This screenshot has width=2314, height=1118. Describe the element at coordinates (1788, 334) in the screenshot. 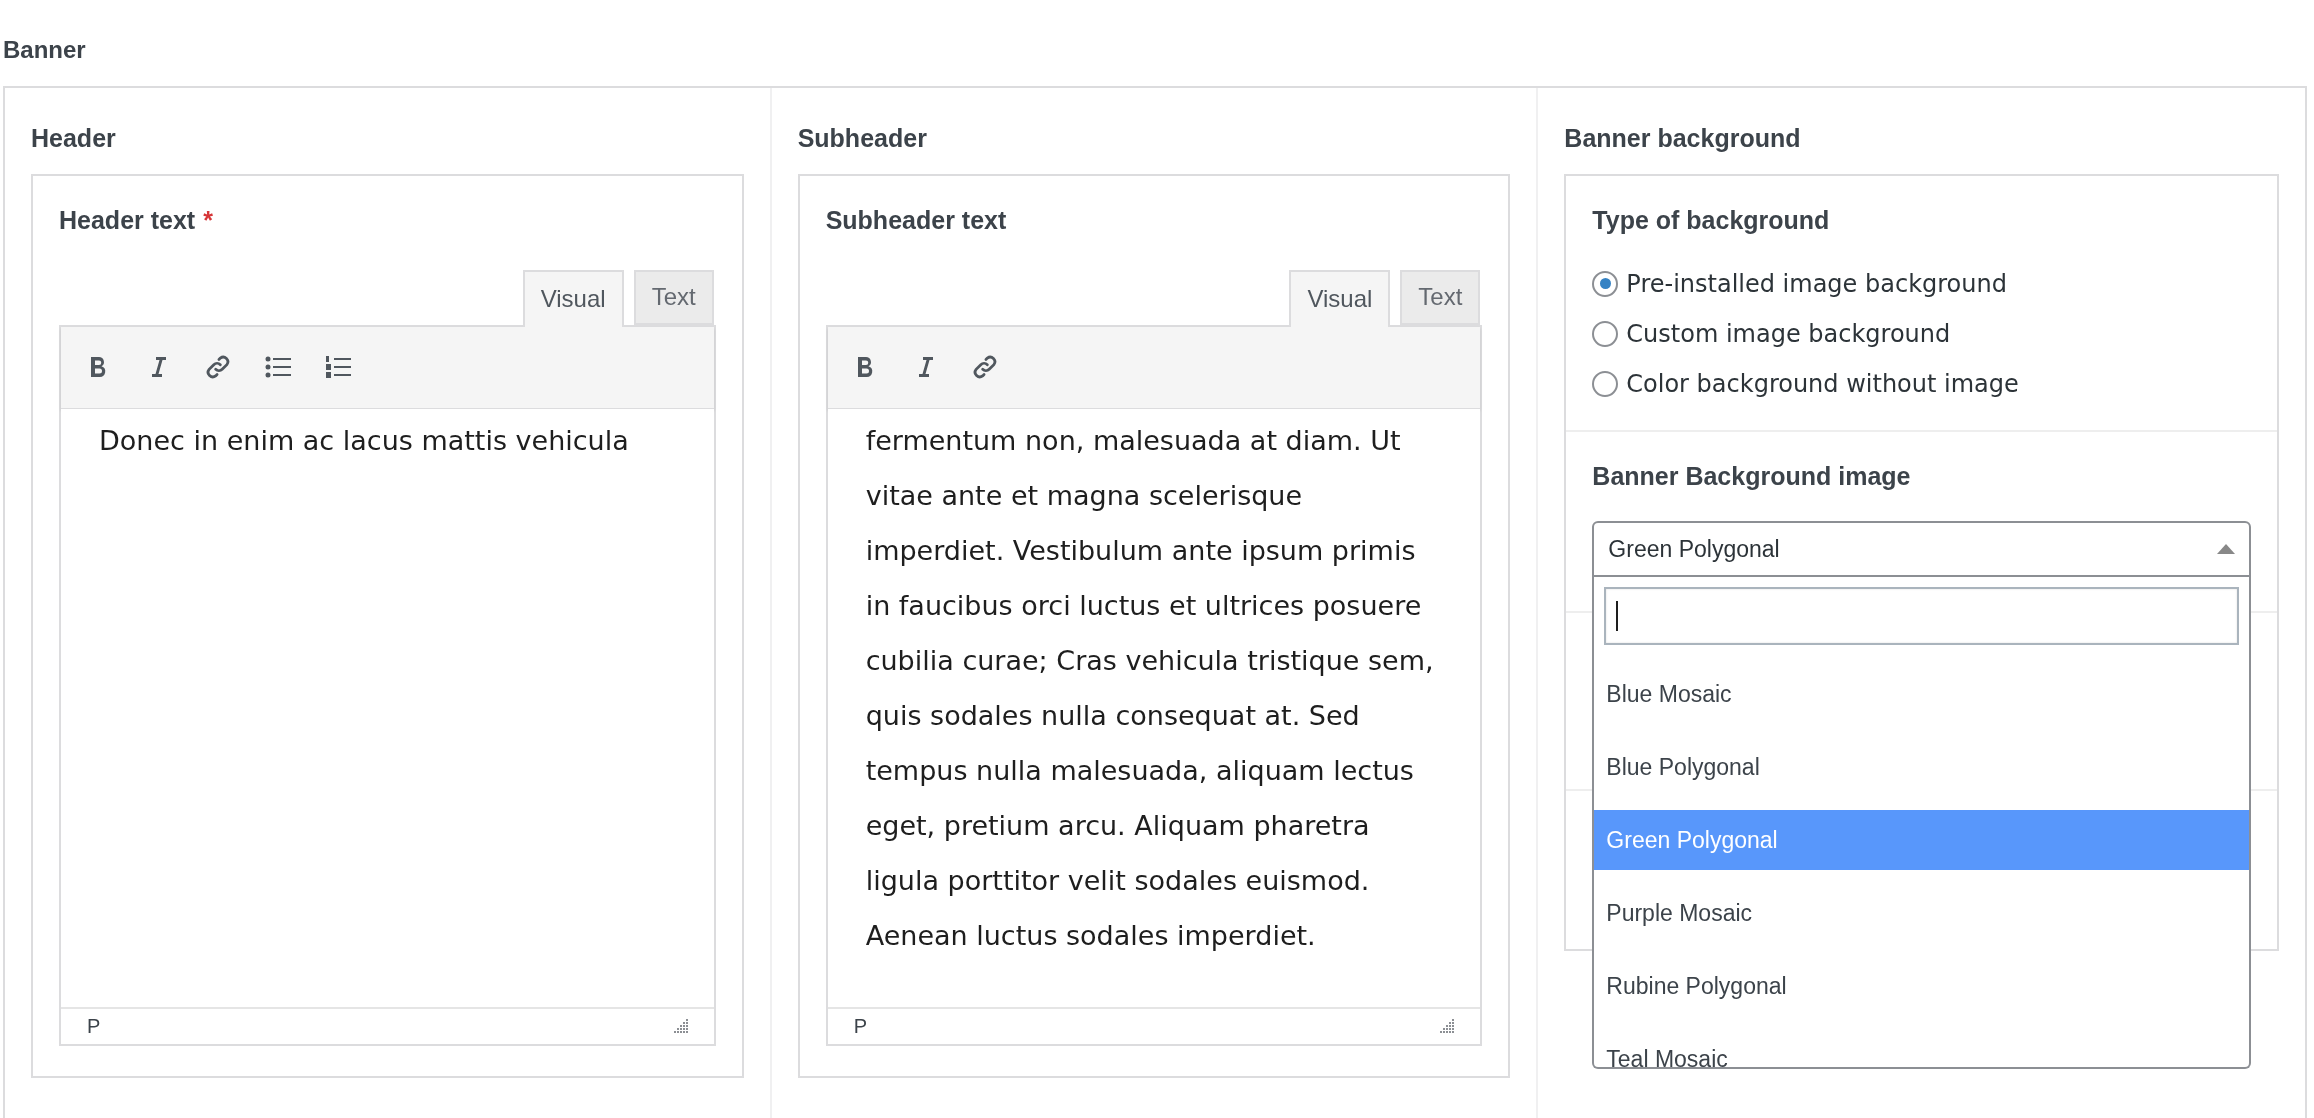

I see `radio-label: Custom image background` at that location.